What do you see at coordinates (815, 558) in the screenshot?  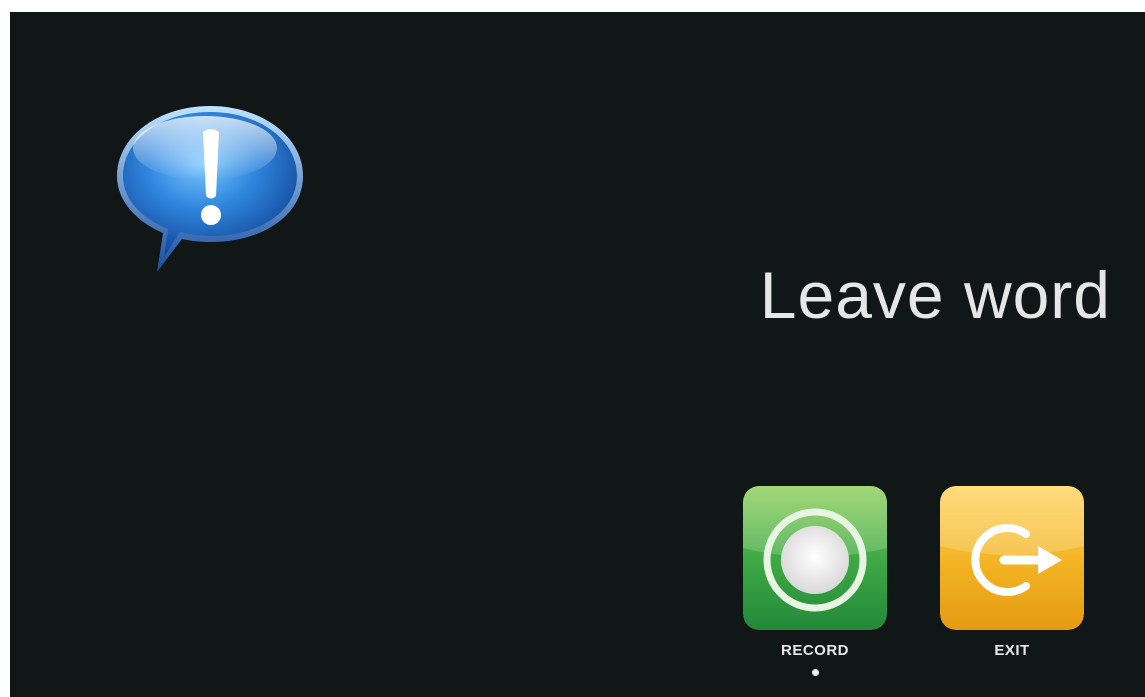 I see `record-icon` at bounding box center [815, 558].